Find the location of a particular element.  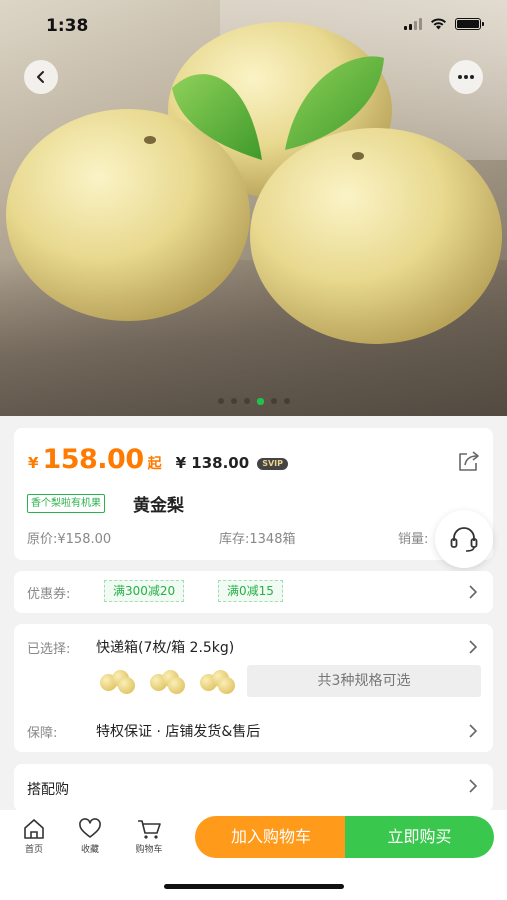

combo-label: 搭配购 is located at coordinates (48, 790).